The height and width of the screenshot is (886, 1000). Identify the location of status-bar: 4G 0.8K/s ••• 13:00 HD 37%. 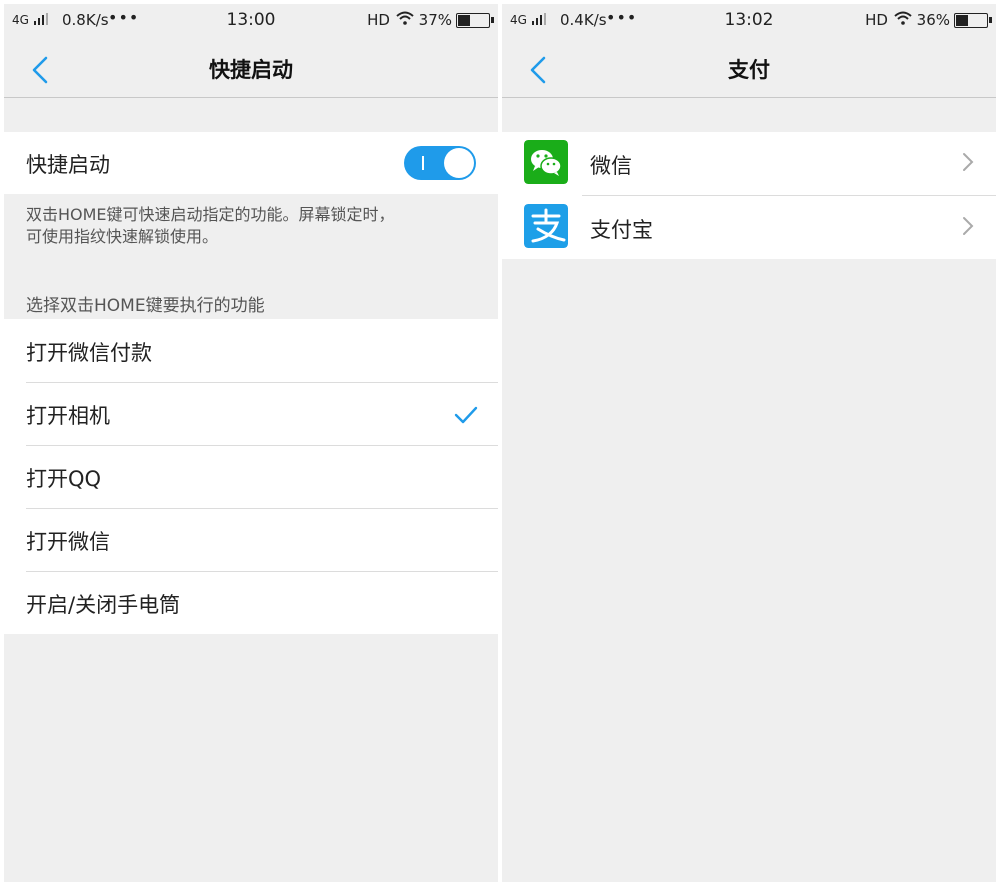
(251, 20).